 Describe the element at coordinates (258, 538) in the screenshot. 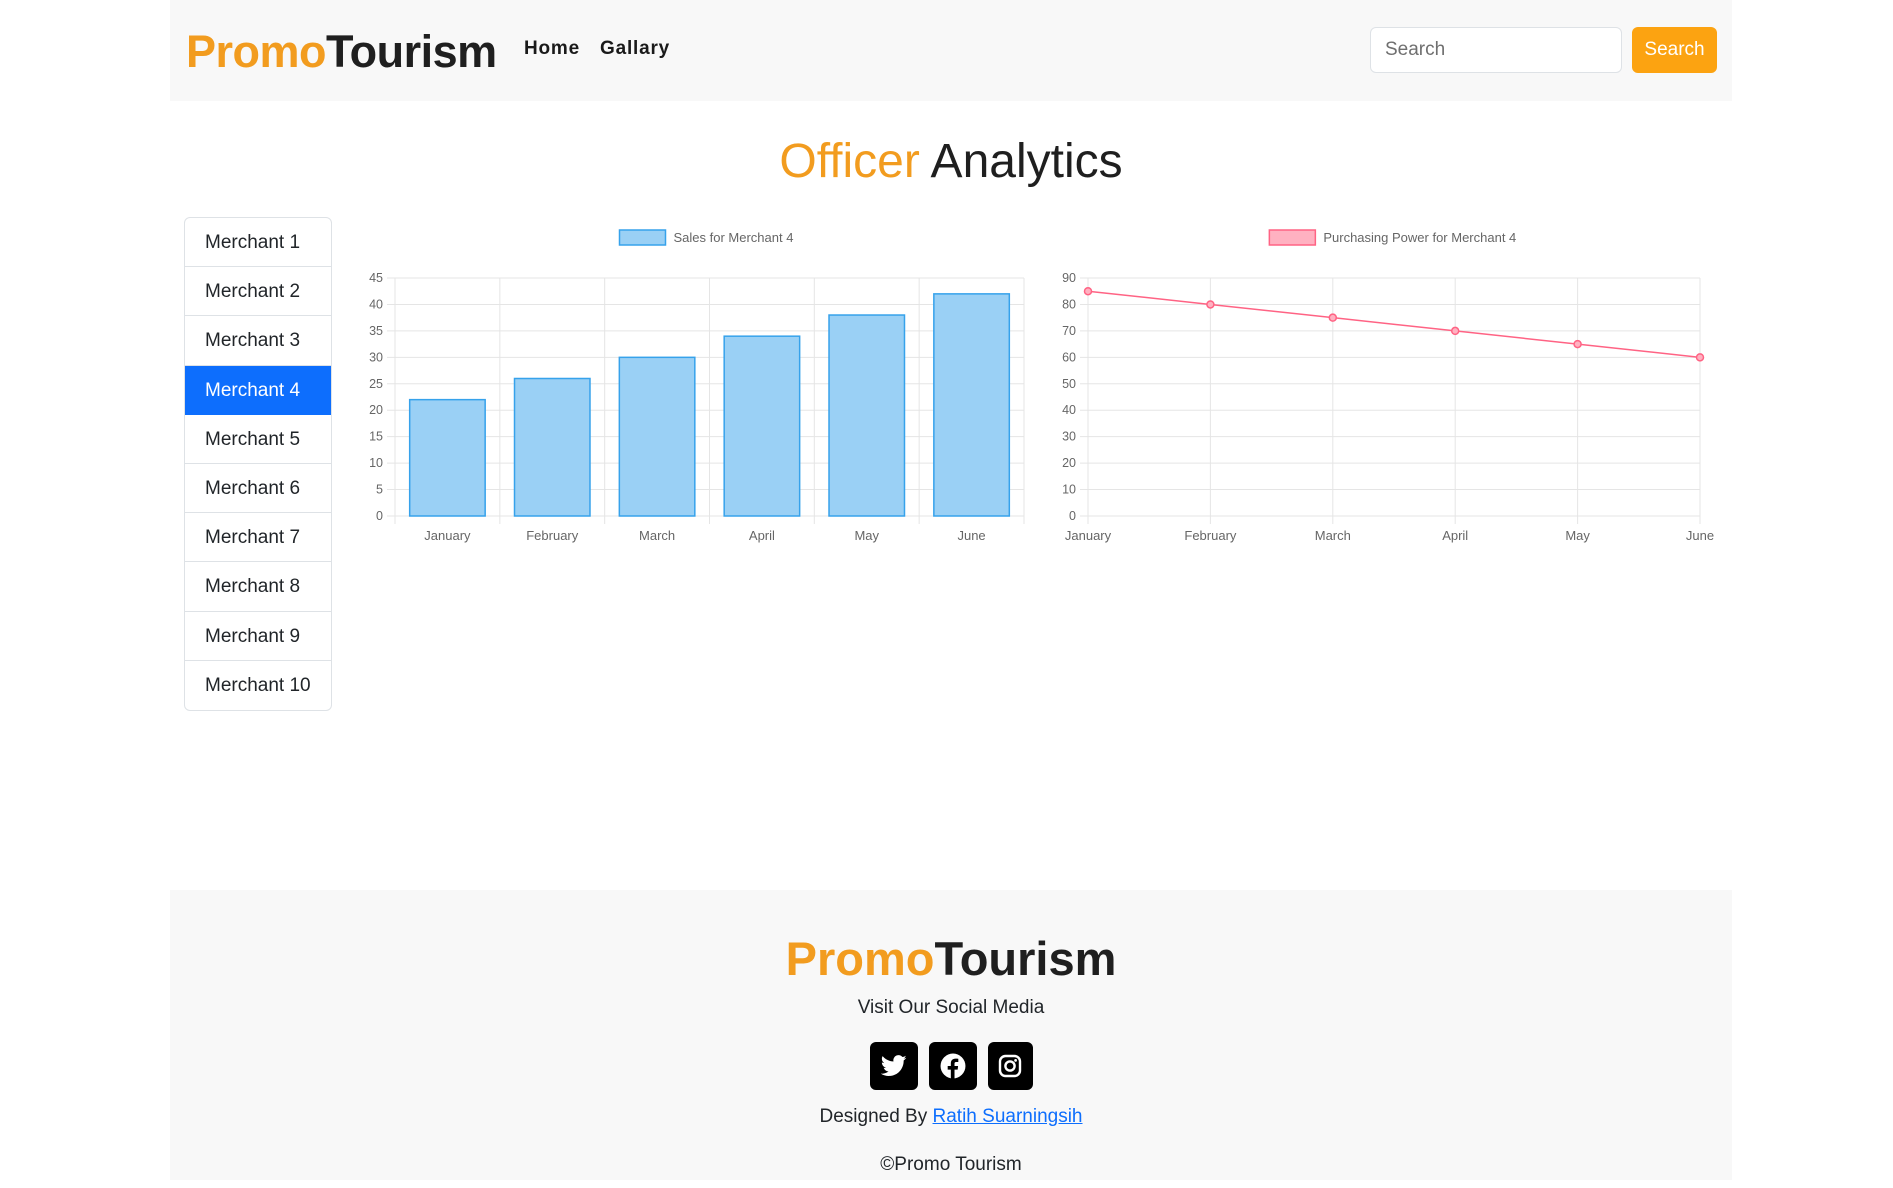

I see `merchant-item-7: Merchant 7` at that location.